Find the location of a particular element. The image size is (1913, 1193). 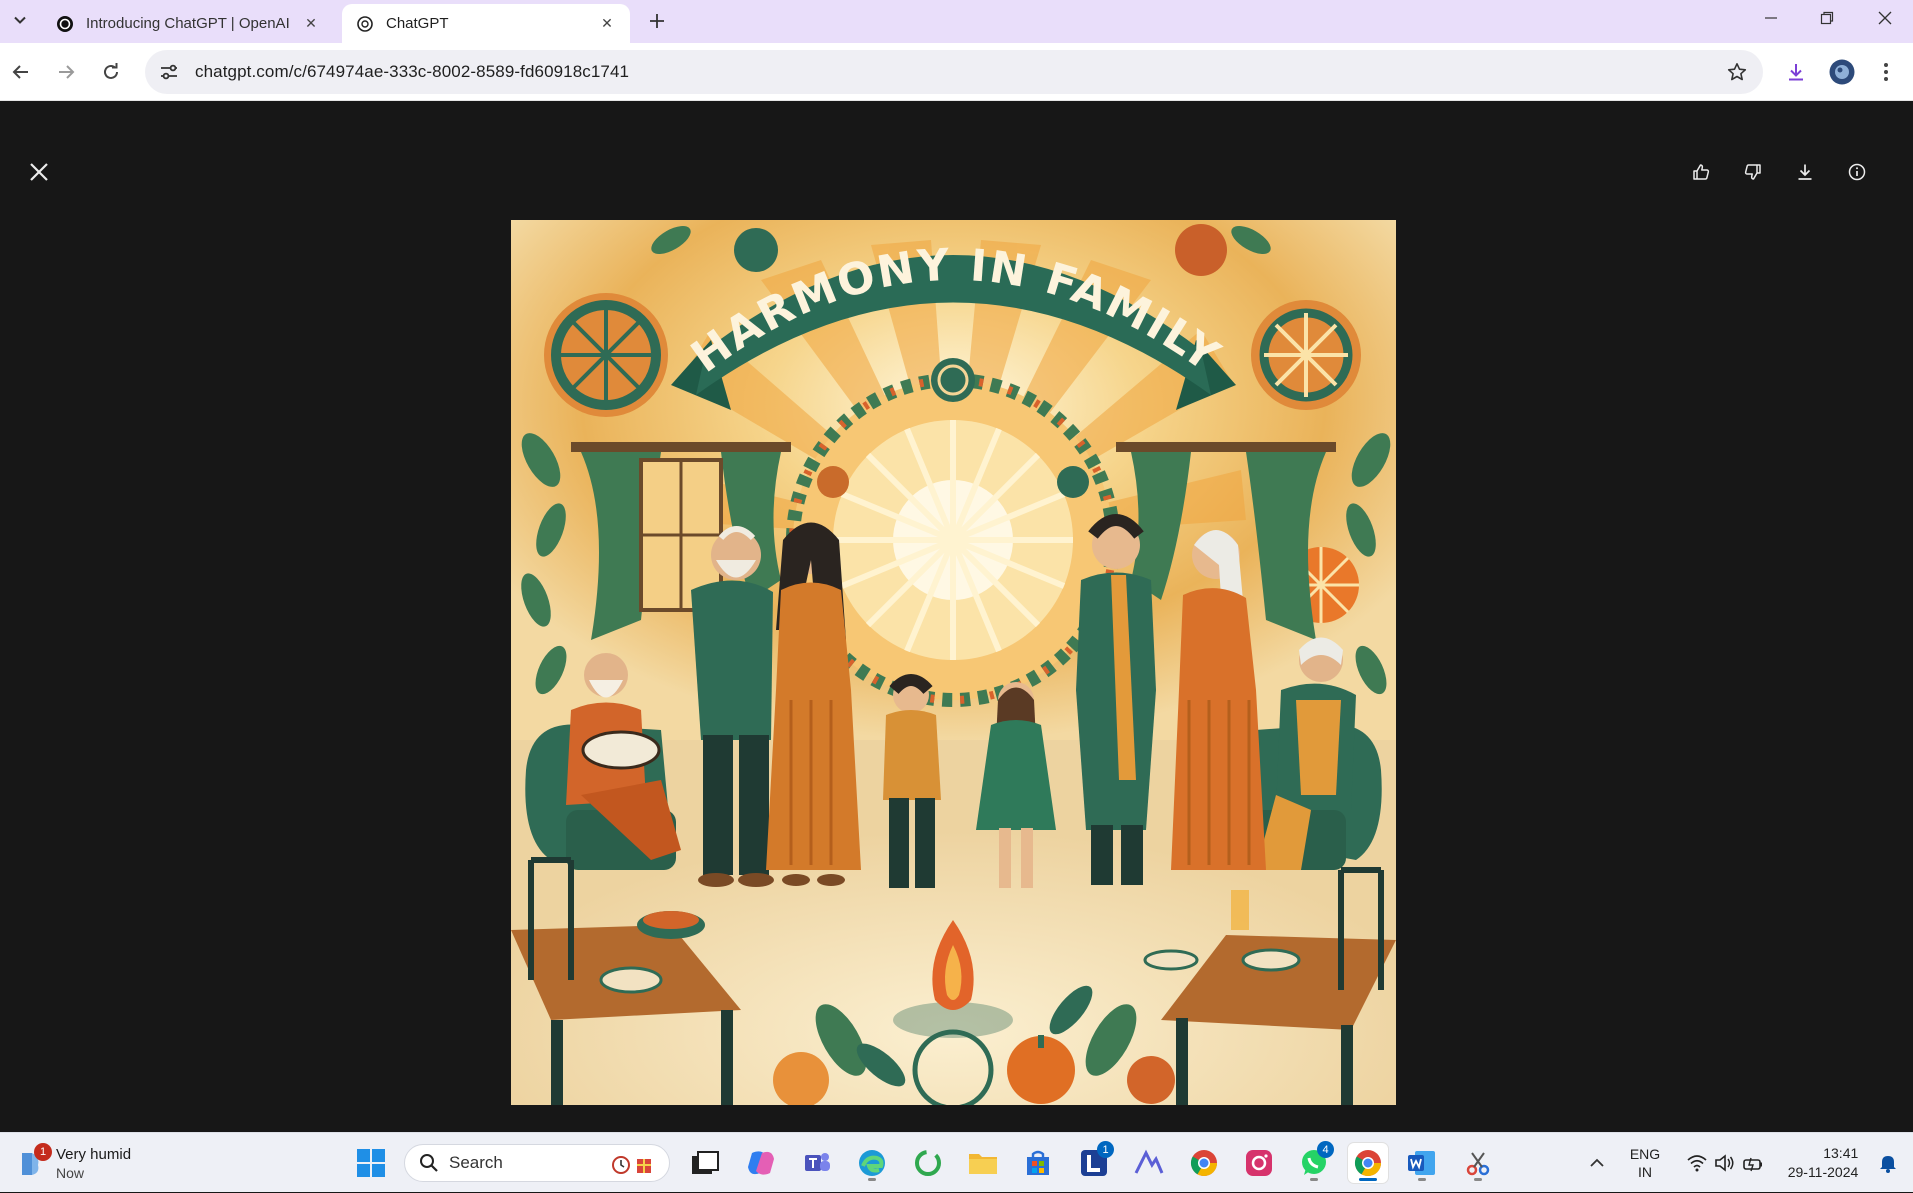

language-indicator: ENG IN is located at coordinates (1645, 1163).